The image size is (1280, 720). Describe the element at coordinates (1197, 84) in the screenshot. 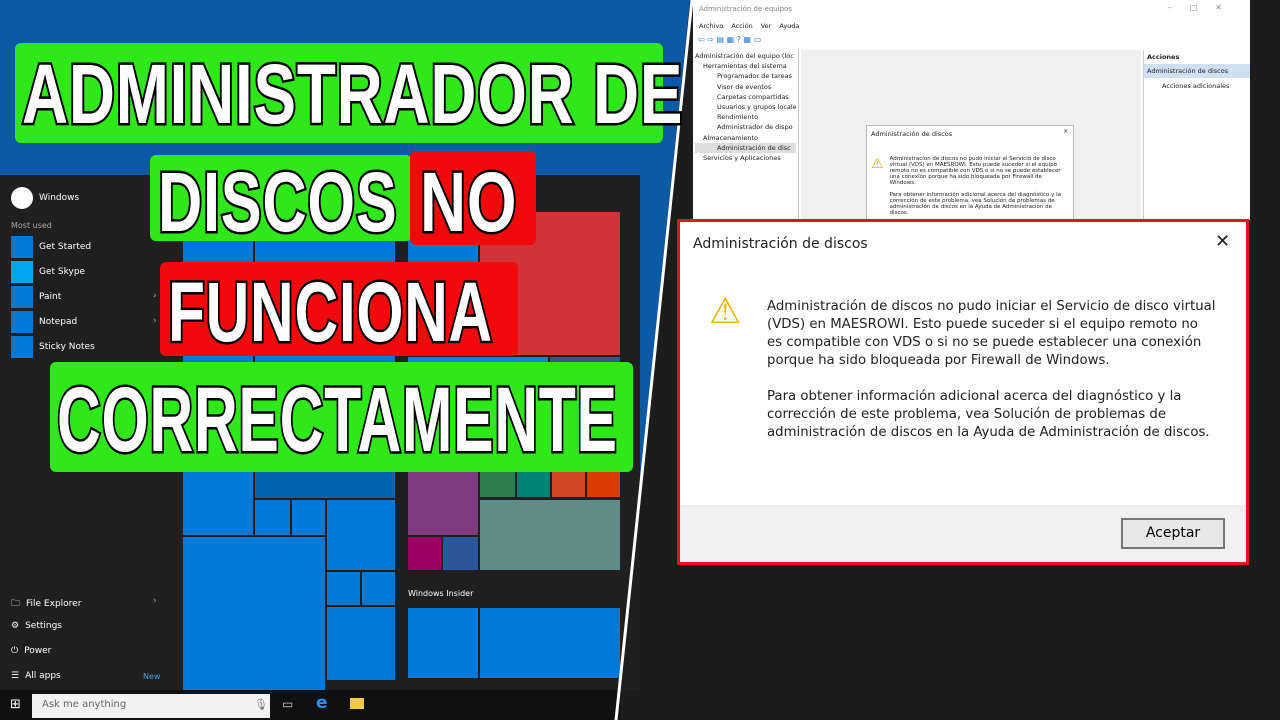

I see `actions-more: Acciones adicionales` at that location.